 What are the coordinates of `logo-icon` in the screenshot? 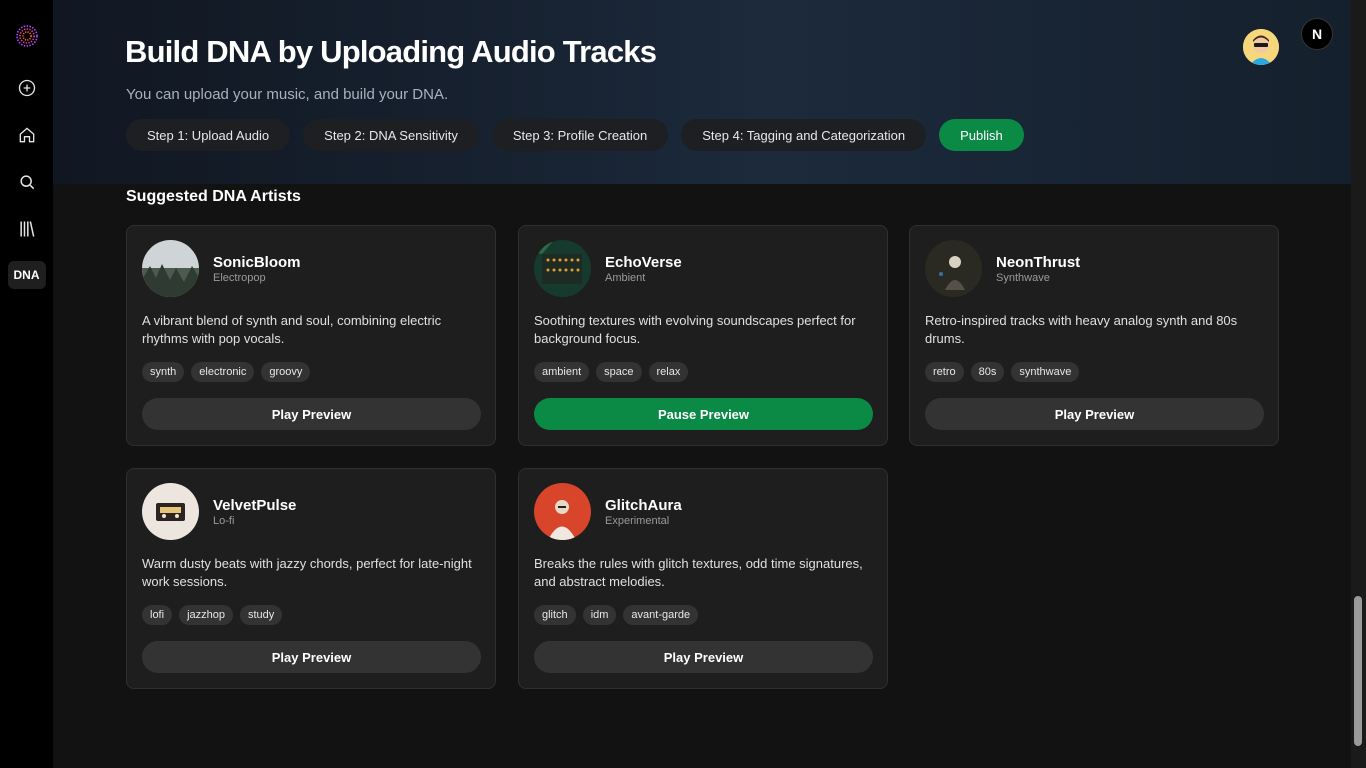 It's located at (27, 36).